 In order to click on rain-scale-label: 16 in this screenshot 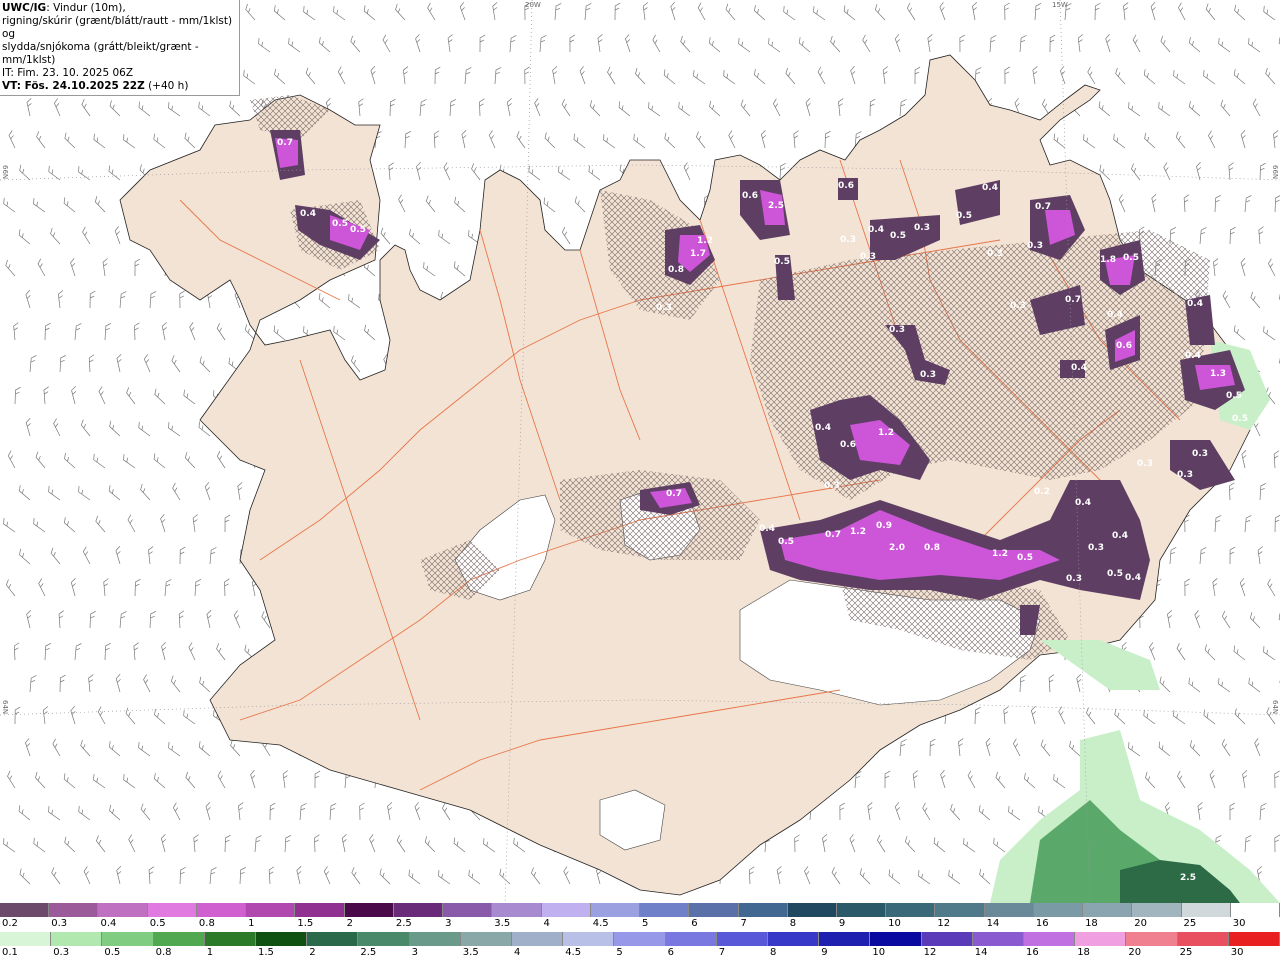, I will do `click(1032, 952)`.